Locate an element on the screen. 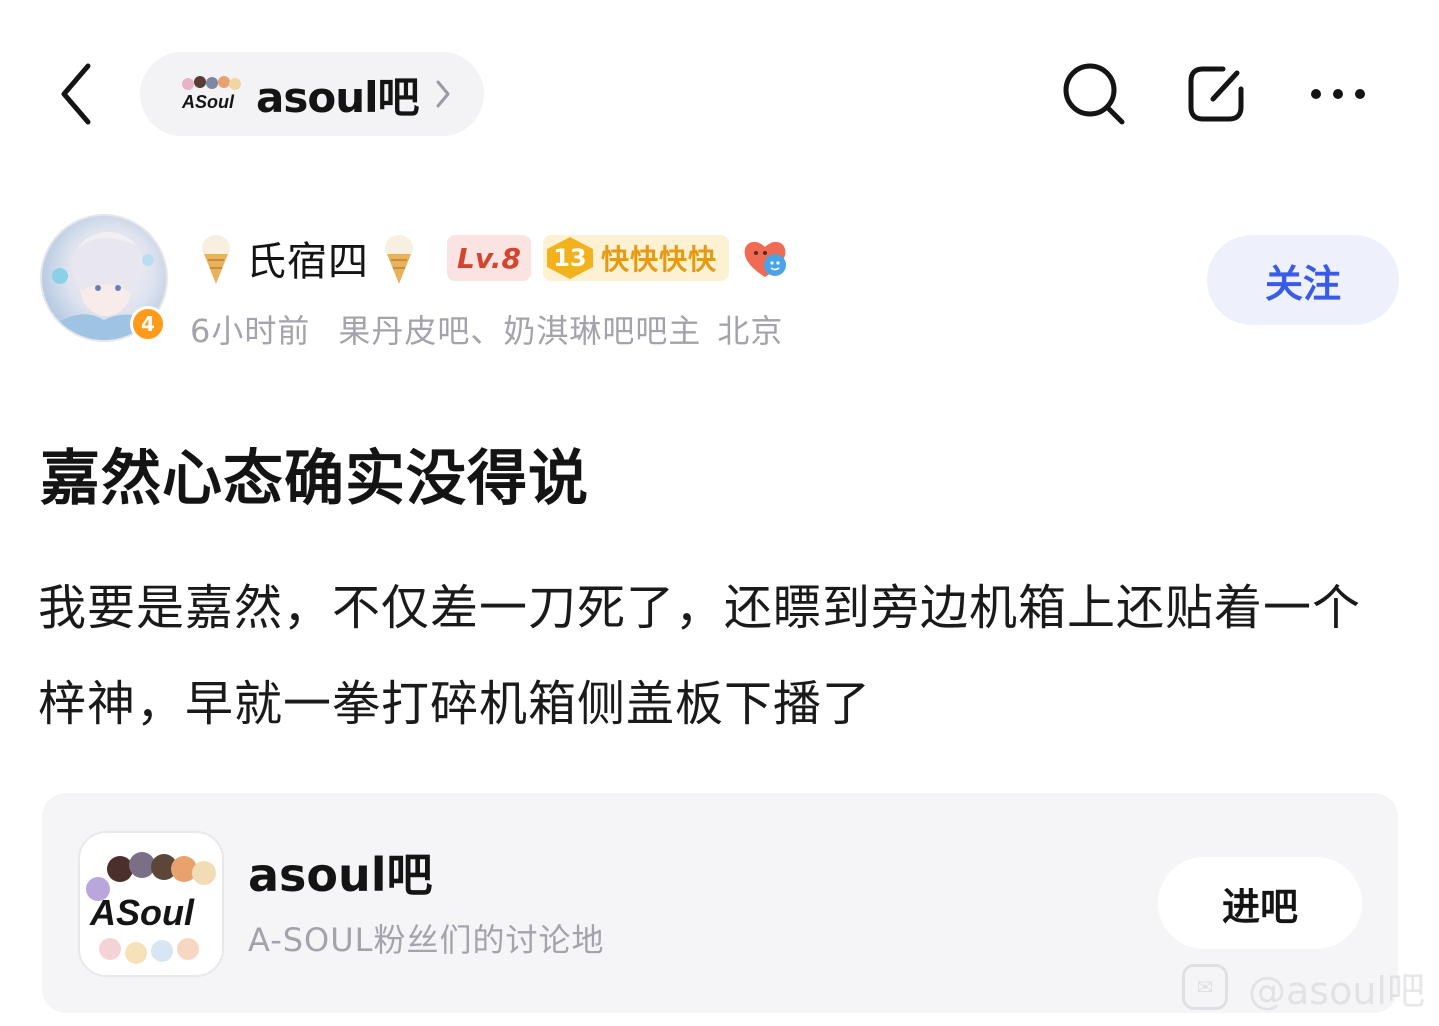 This screenshot has height=1026, width=1439. weibo-logo-icon: ✉ is located at coordinates (1205, 987).